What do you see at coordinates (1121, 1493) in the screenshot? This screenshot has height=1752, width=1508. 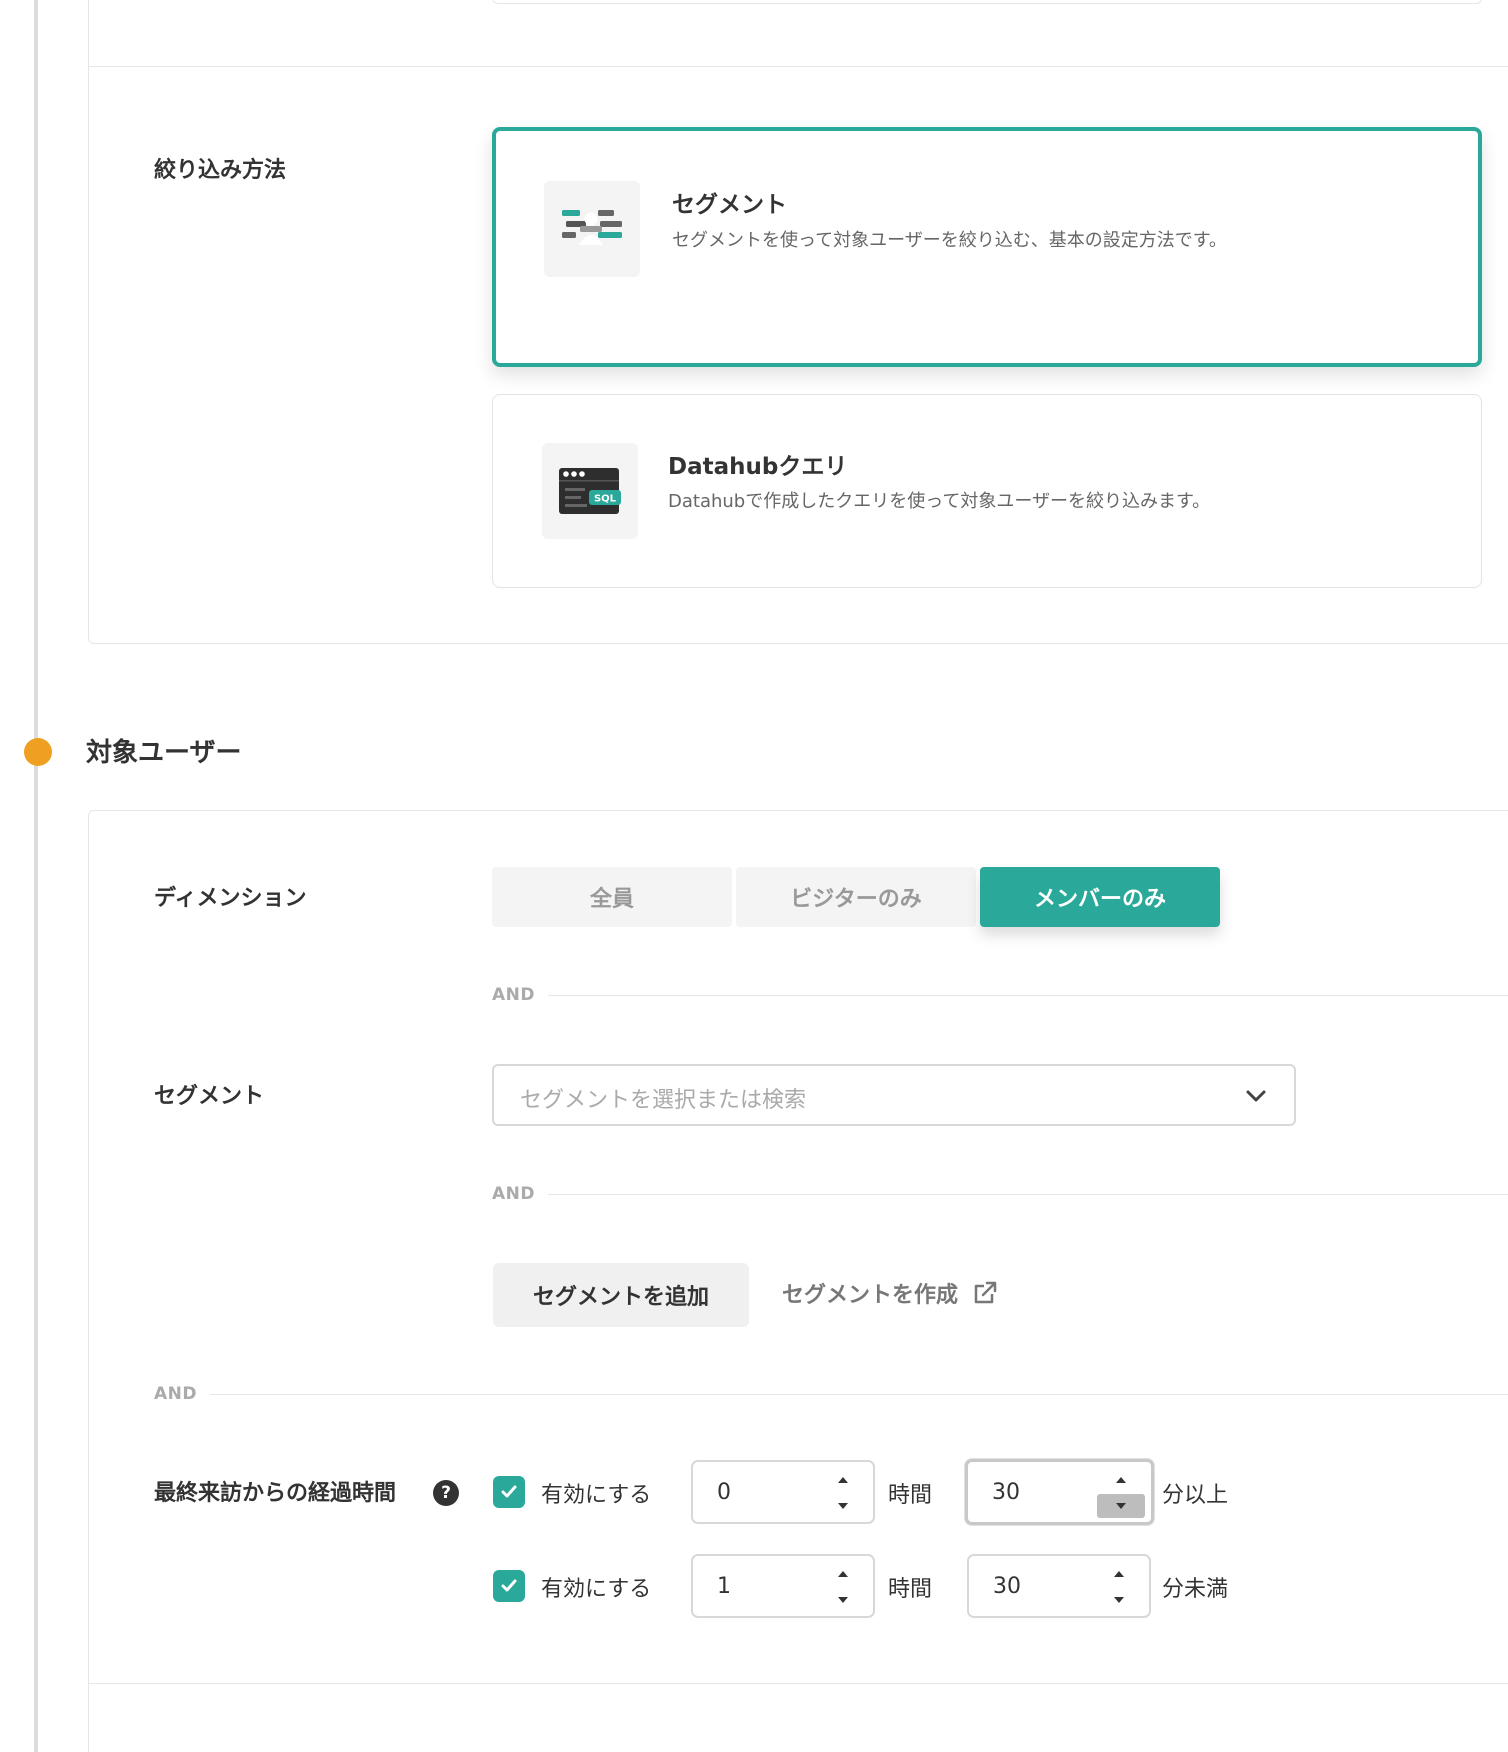 I see `min-minutes-stepper` at bounding box center [1121, 1493].